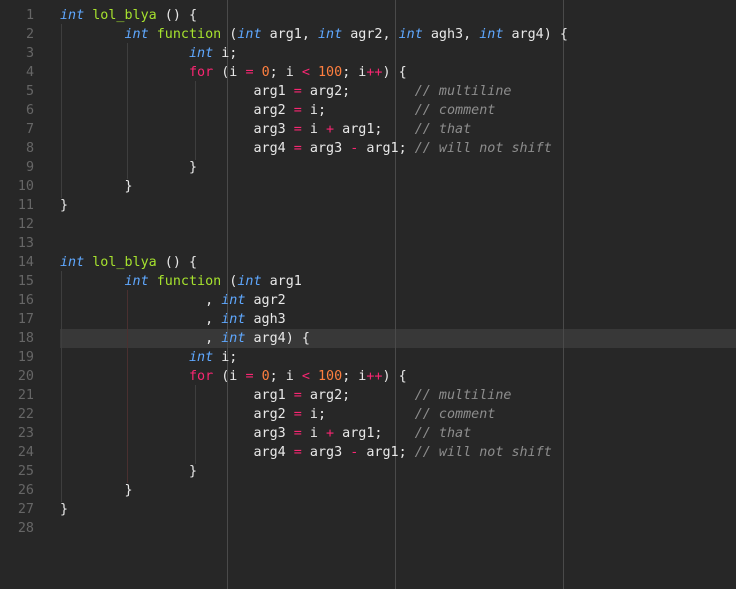 The height and width of the screenshot is (589, 736). Describe the element at coordinates (368, 528) in the screenshot. I see `code-line: 28` at that location.